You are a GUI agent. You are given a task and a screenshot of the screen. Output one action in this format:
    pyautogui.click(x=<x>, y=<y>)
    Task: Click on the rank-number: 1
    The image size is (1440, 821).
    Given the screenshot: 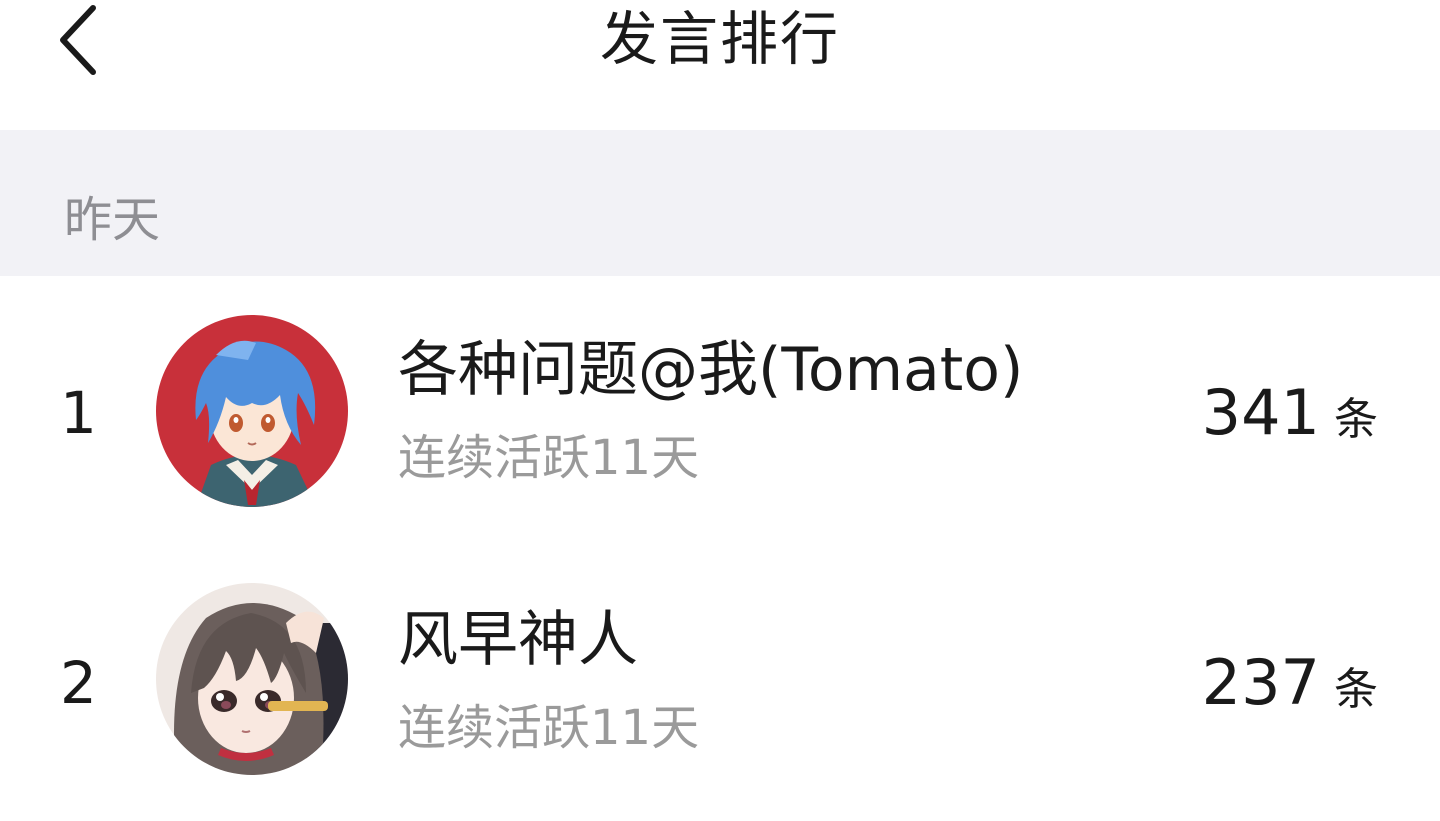 What is the action you would take?
    pyautogui.click(x=78, y=413)
    